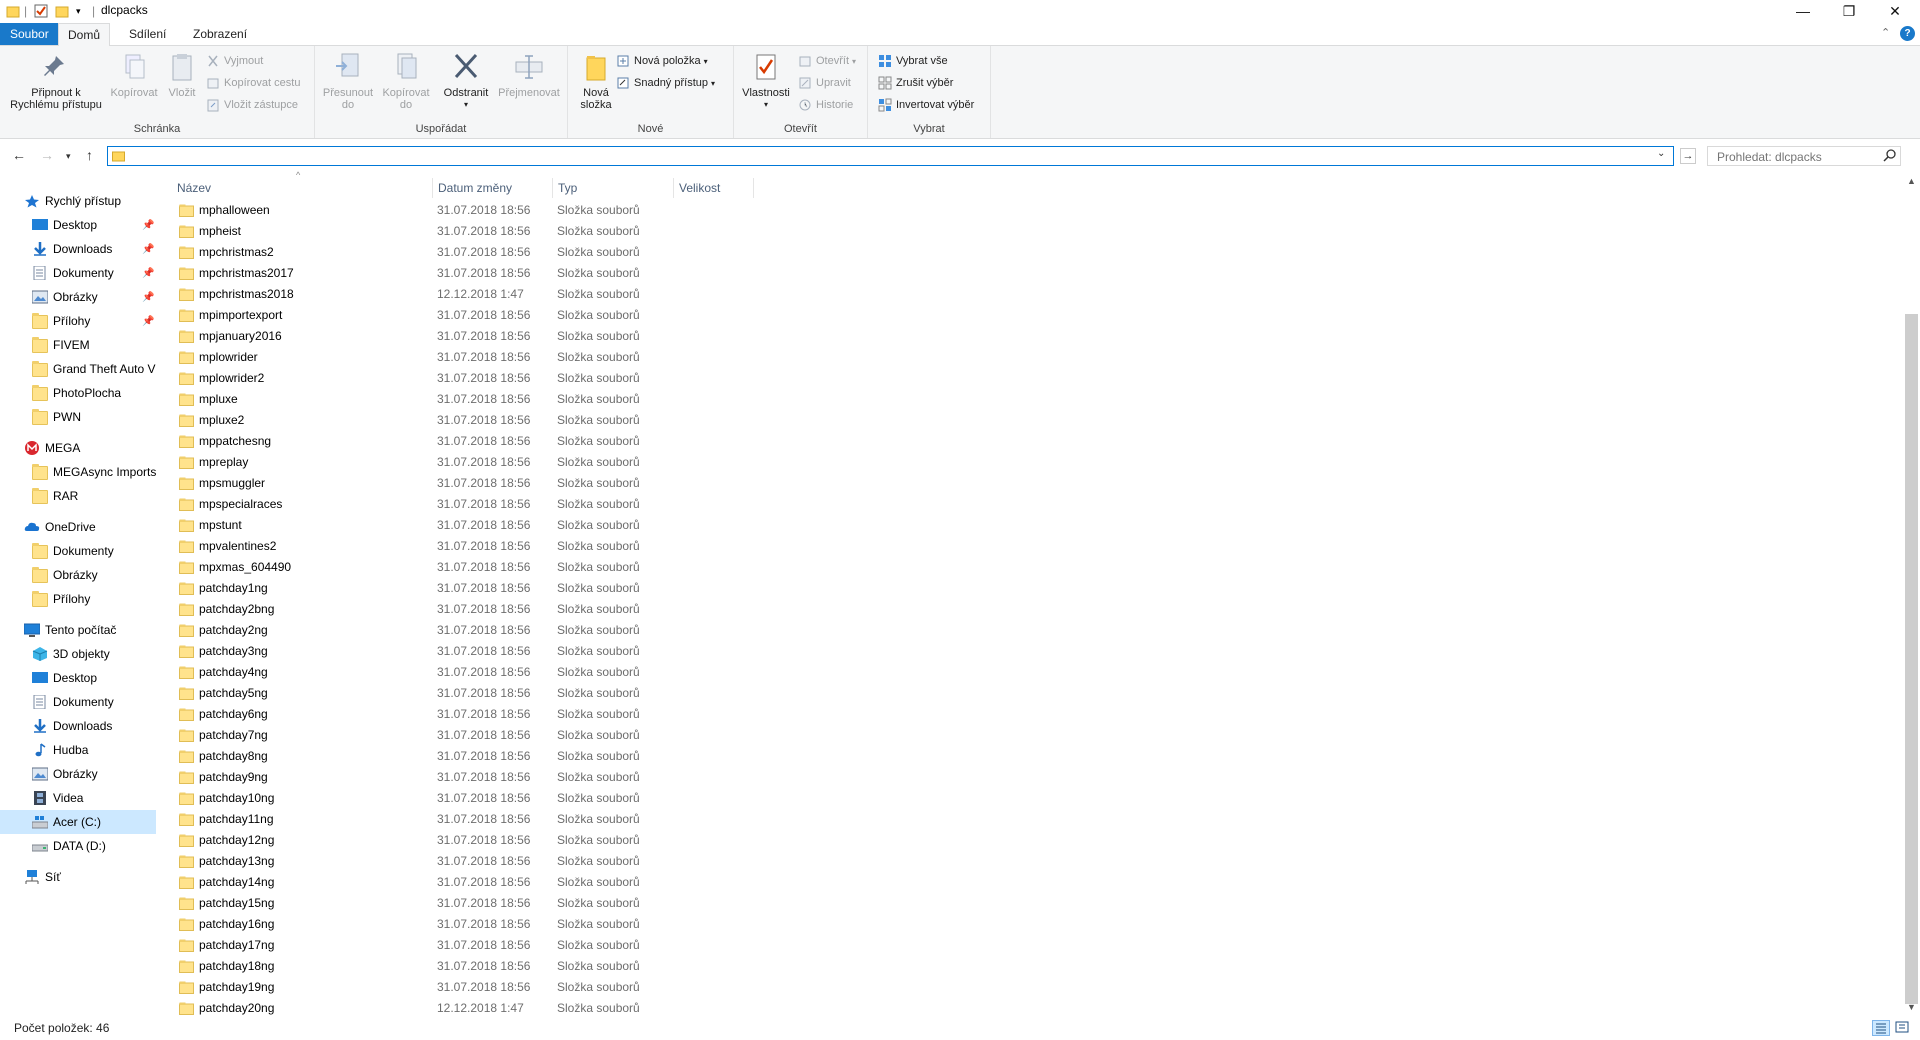 This screenshot has width=1920, height=1040. Describe the element at coordinates (1907, 33) in the screenshot. I see `help-icon: ?` at that location.